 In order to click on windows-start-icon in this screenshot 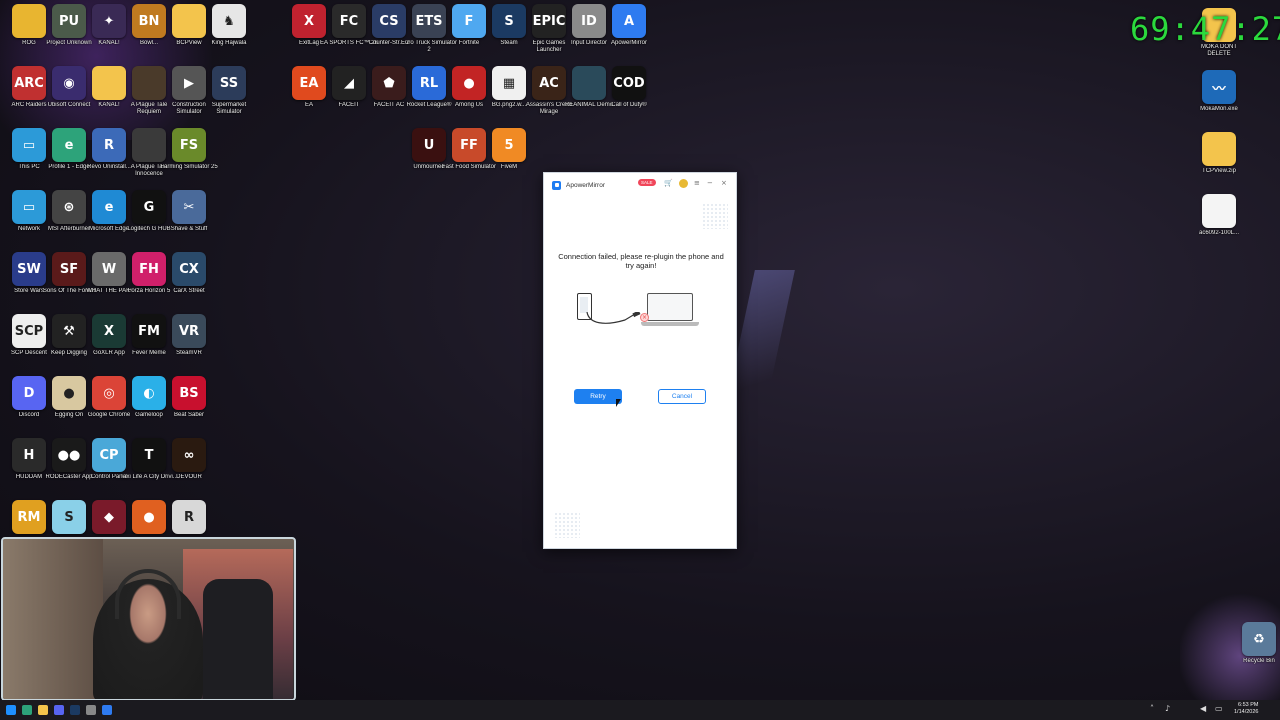, I will do `click(11, 710)`.